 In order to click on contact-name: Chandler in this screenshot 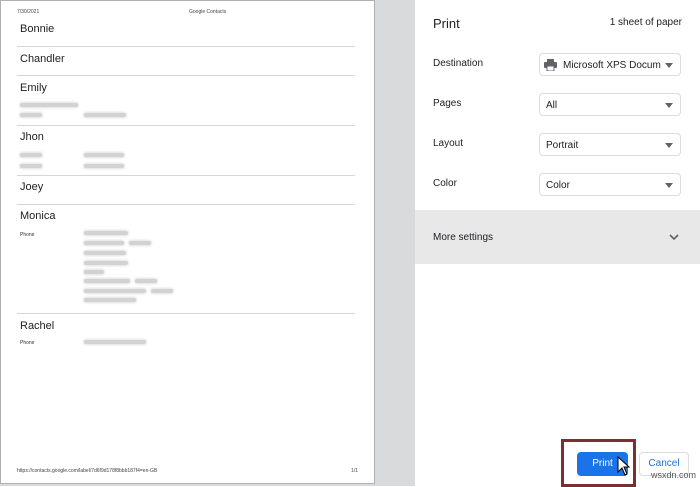, I will do `click(42, 59)`.